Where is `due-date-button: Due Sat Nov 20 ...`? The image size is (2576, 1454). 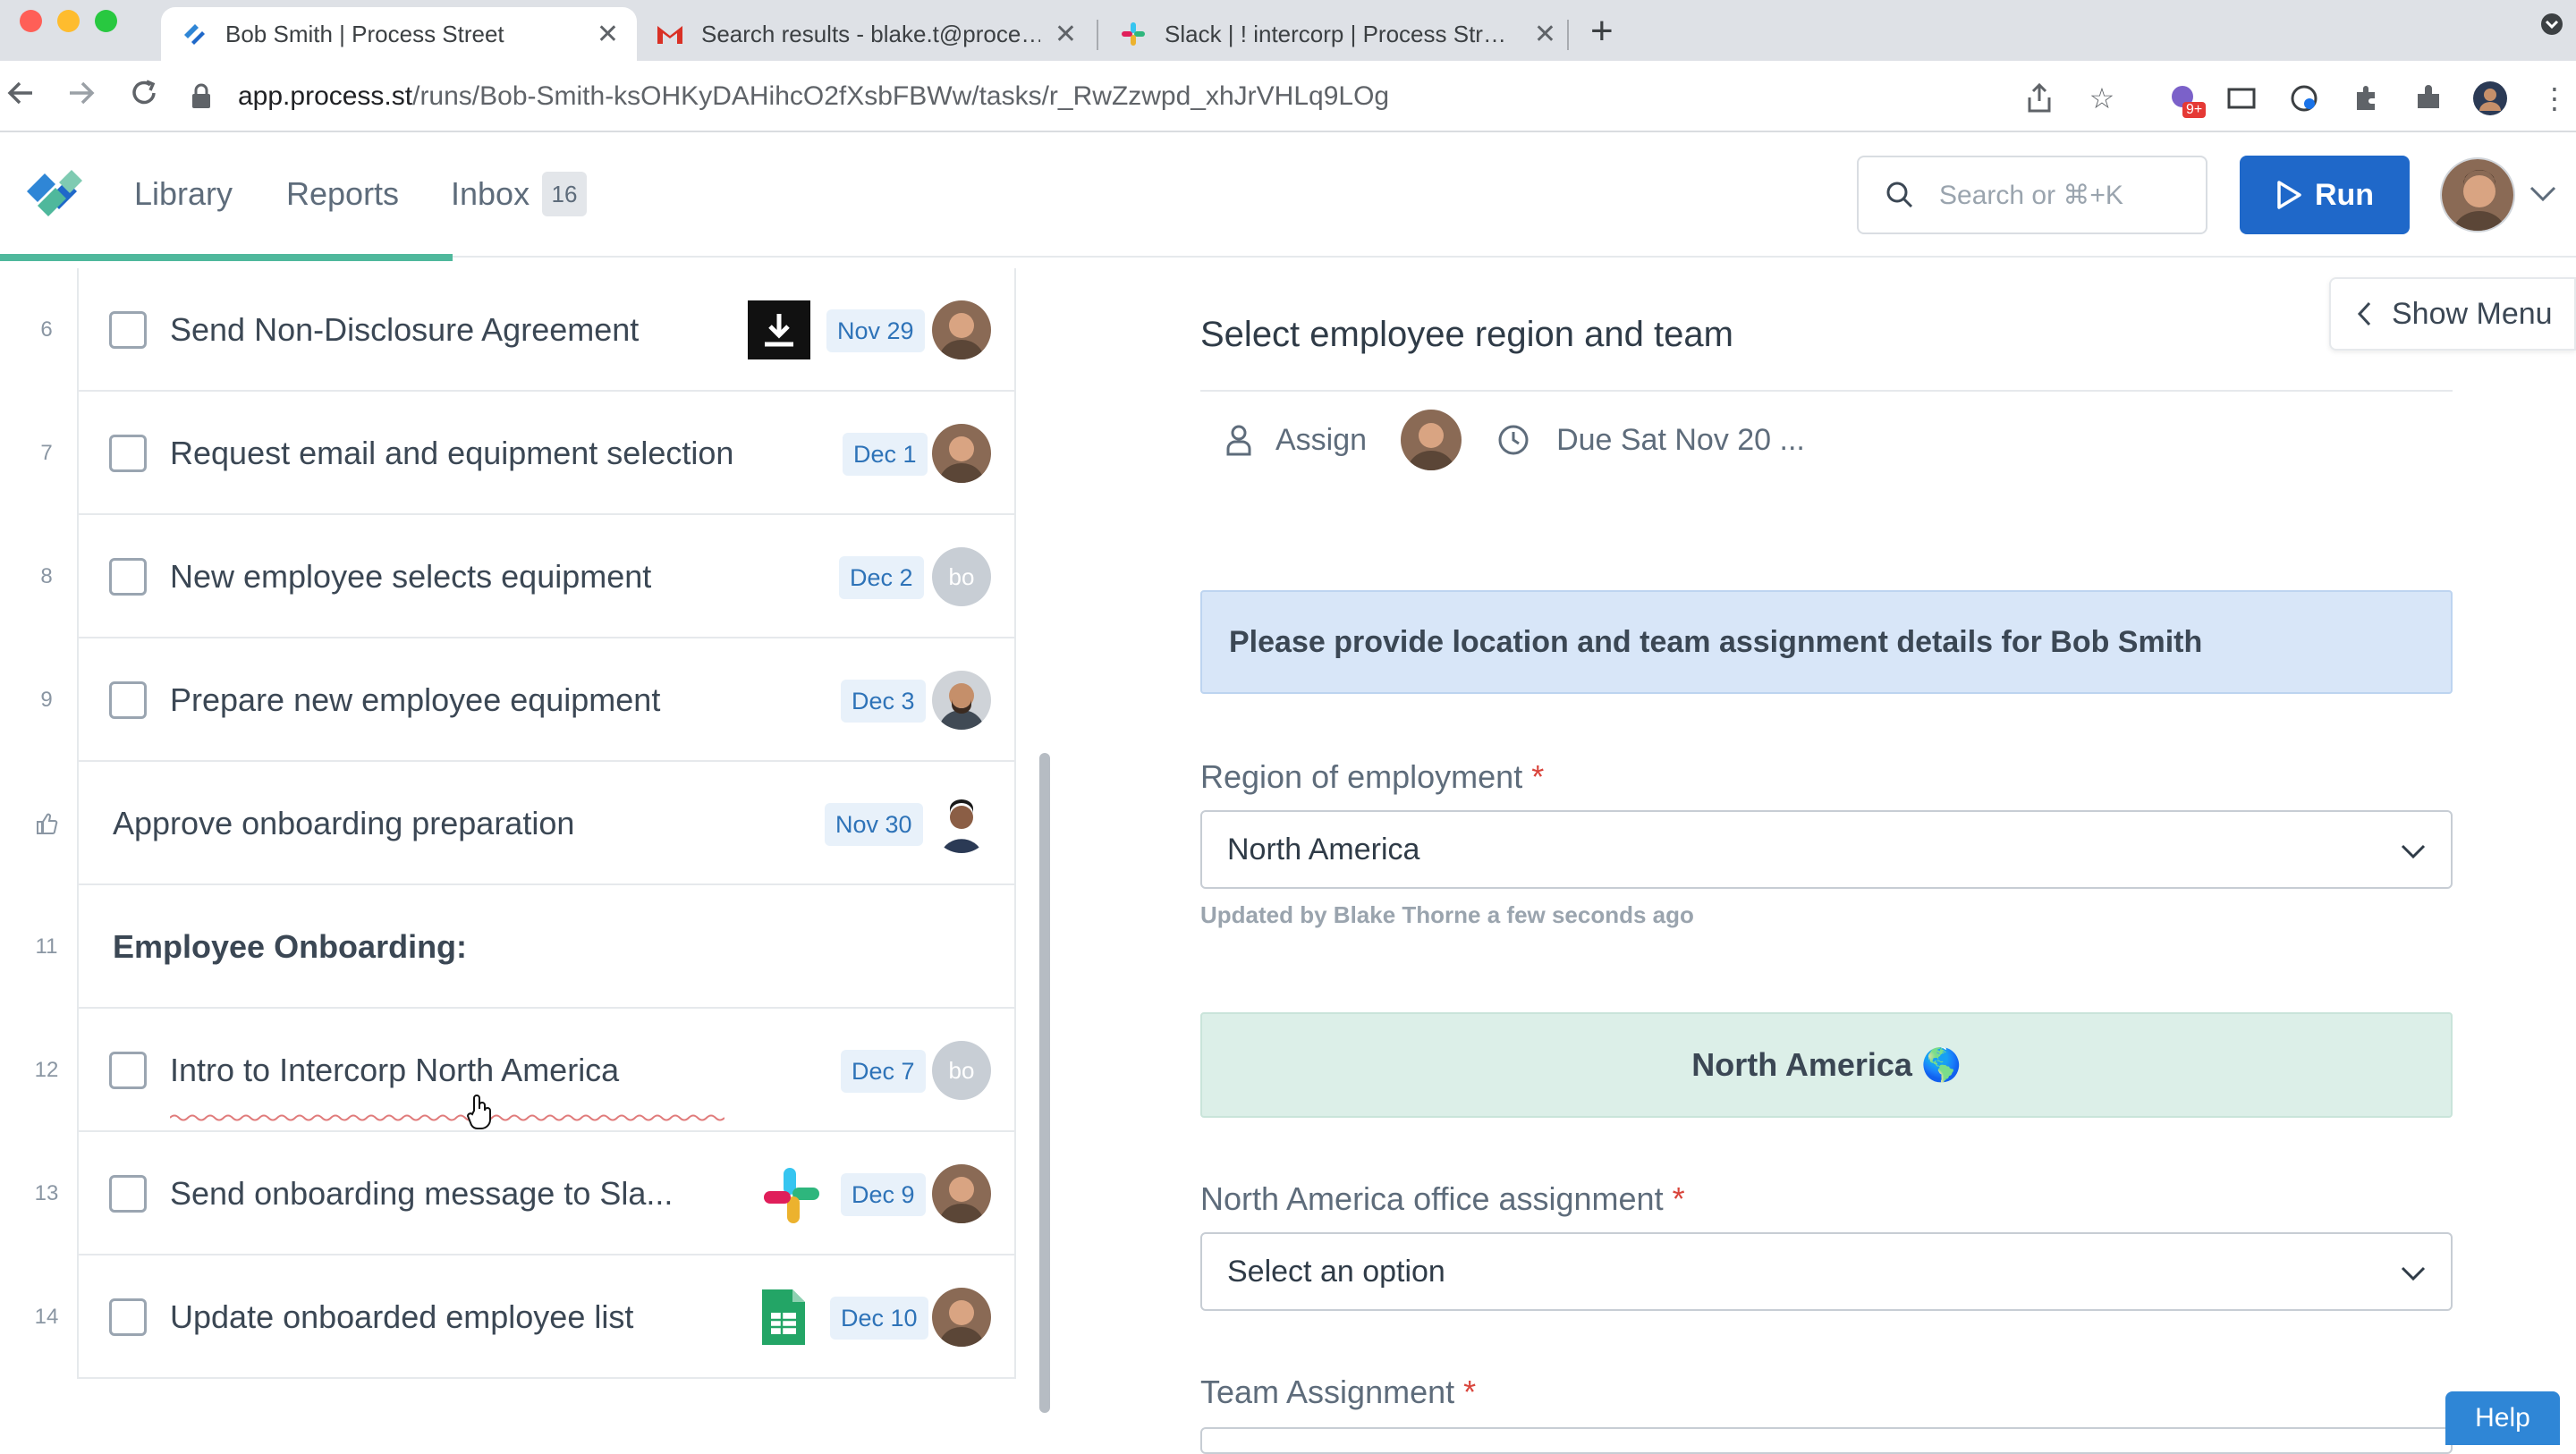
due-date-button: Due Sat Nov 20 ... is located at coordinates (1651, 440).